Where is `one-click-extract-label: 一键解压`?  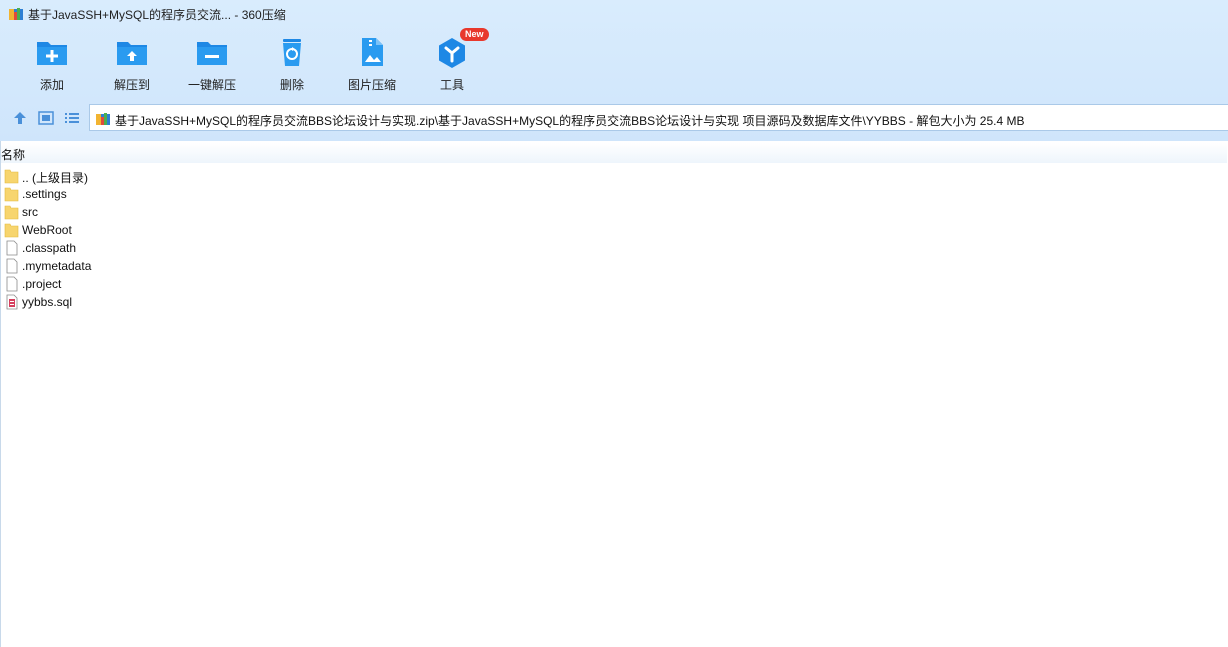
one-click-extract-label: 一键解压 is located at coordinates (211, 85).